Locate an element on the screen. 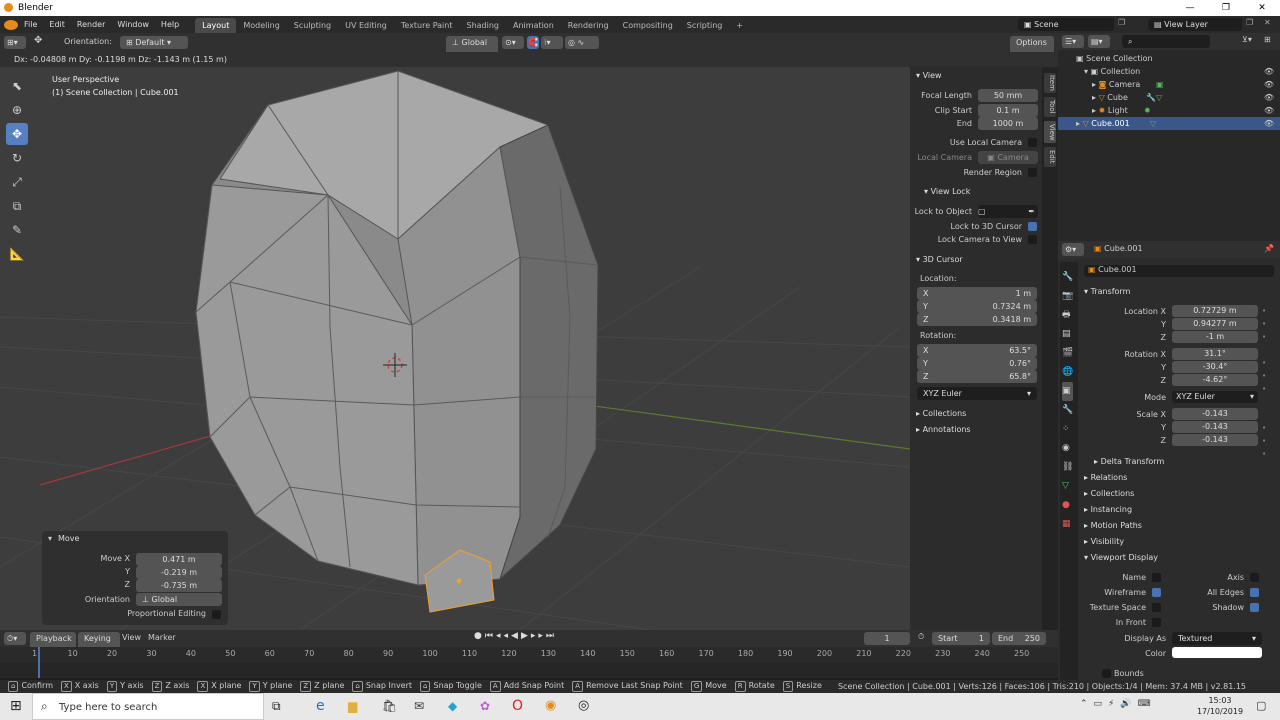 This screenshot has width=1280, height=720. windows-start-icon: ⊞ is located at coordinates (16, 706).